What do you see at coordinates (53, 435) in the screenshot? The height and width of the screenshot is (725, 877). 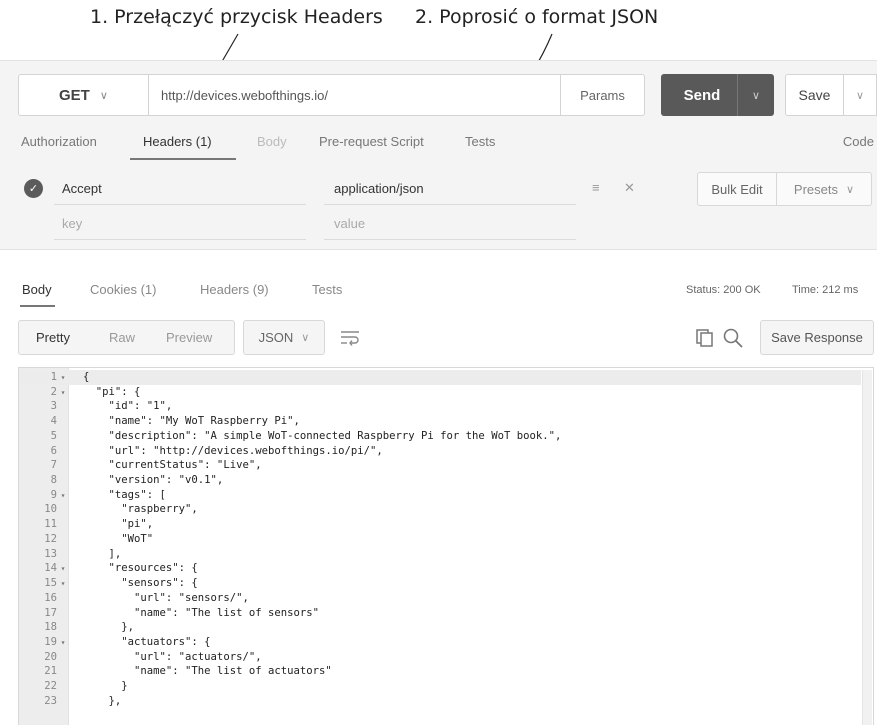 I see `line-number: 5` at bounding box center [53, 435].